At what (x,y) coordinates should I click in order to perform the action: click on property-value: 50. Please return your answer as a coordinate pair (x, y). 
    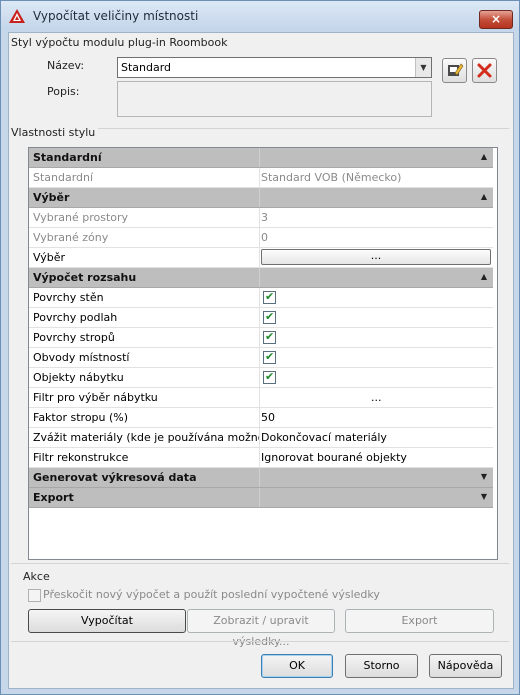
    Looking at the image, I should click on (268, 417).